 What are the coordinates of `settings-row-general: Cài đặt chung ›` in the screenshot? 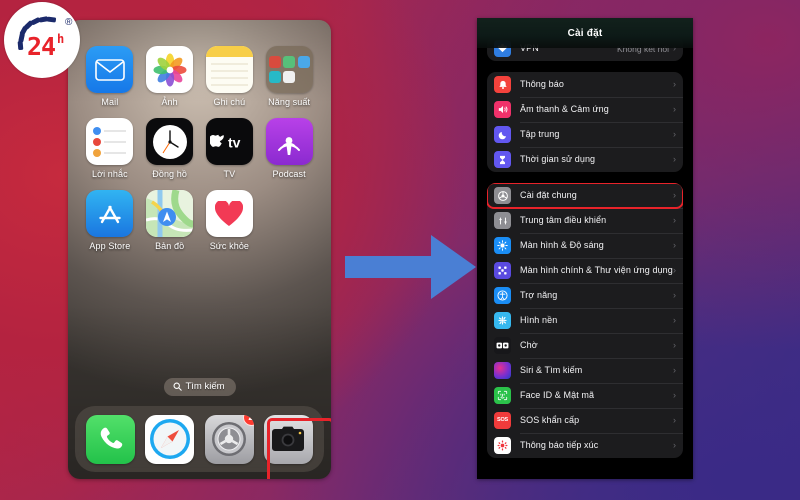 It's located at (585, 196).